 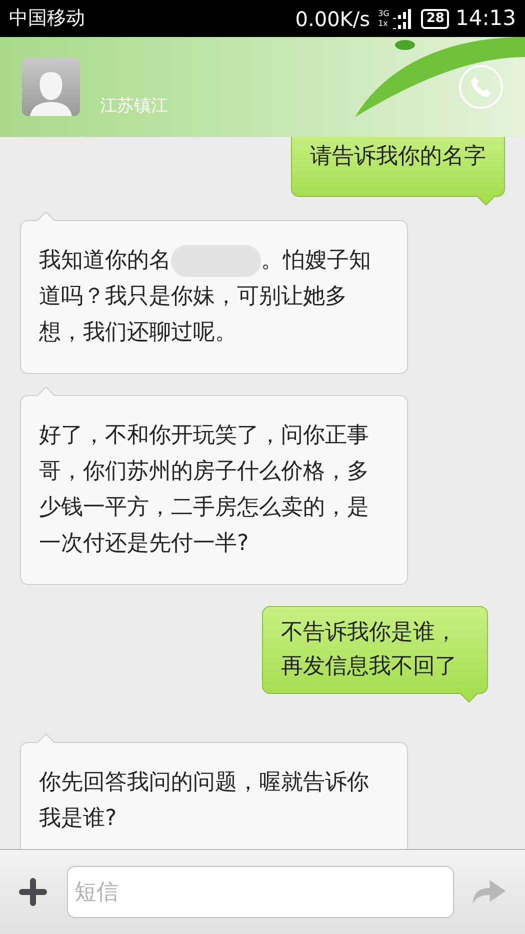 What do you see at coordinates (51, 87) in the screenshot?
I see `avatar` at bounding box center [51, 87].